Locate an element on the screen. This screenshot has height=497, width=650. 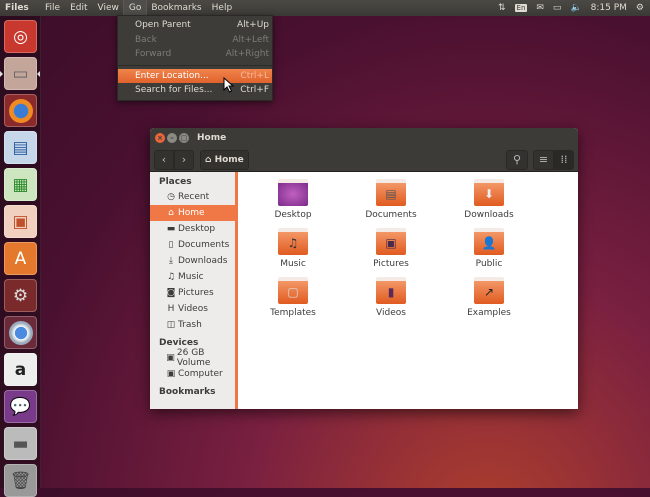
file-item-public: 👤 Public is located at coordinates (489, 248).